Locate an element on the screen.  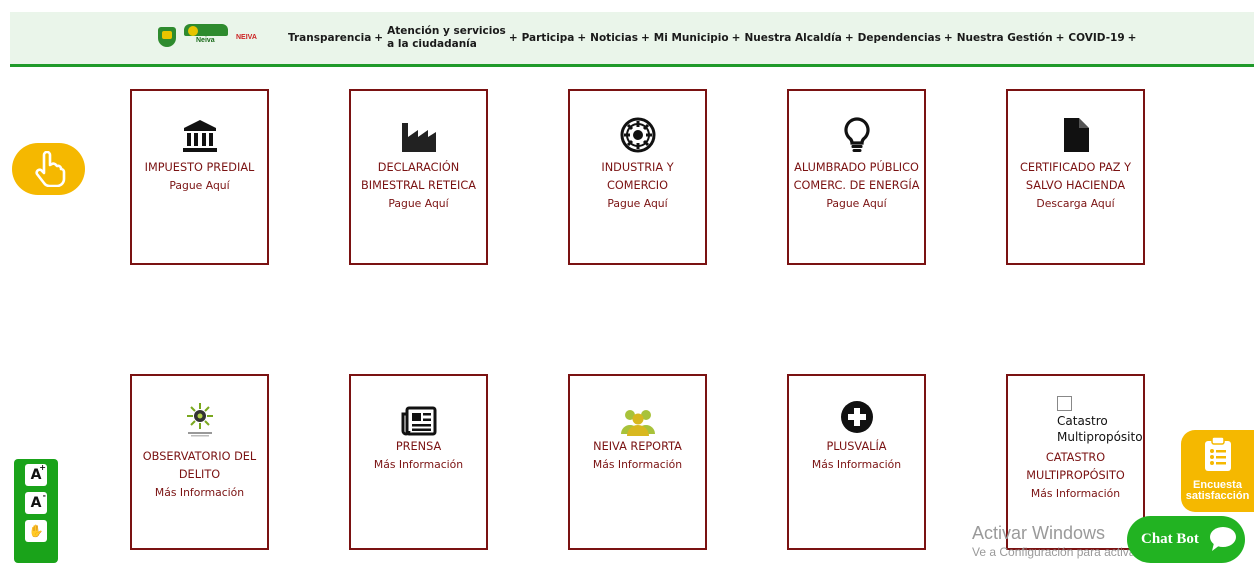
card-neiva-reporta: NEIVA REPORTA Más Información is located at coordinates (637, 462).